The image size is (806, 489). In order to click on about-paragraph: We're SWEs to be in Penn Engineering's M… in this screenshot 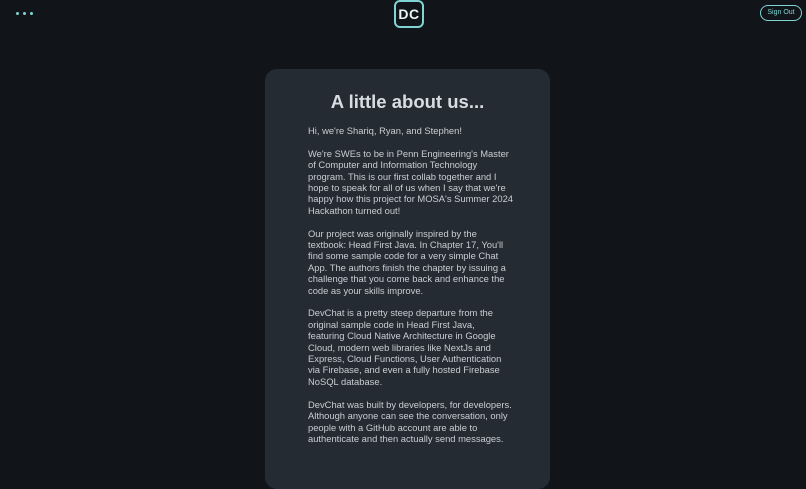, I will do `click(411, 181)`.